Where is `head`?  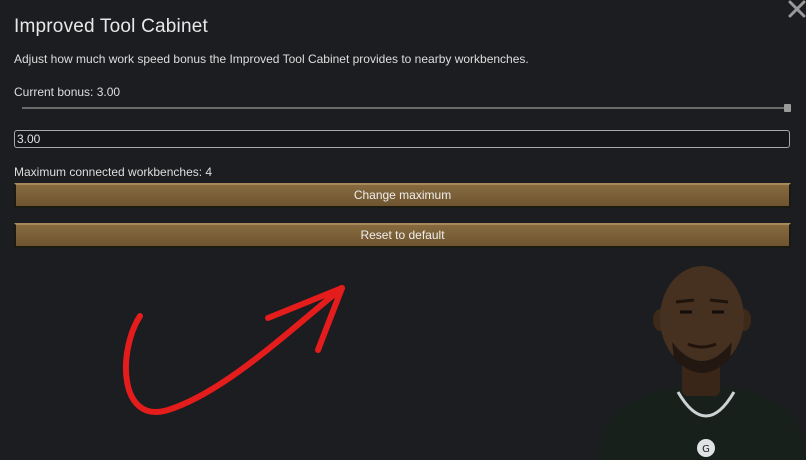
head is located at coordinates (702, 318).